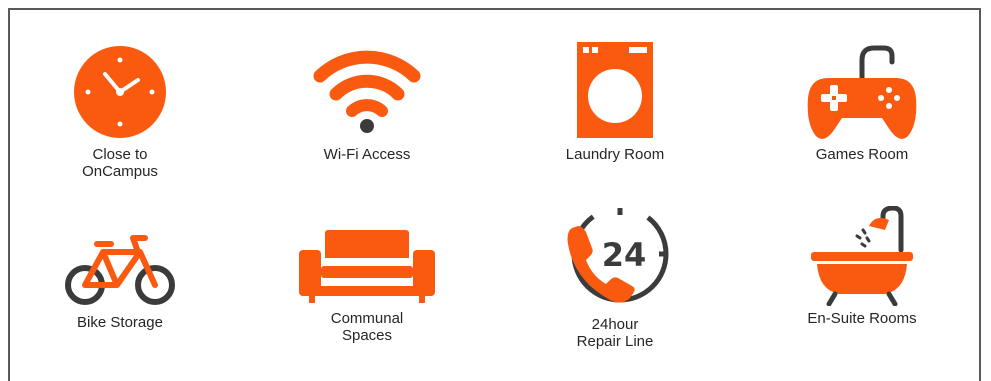 This screenshot has height=381, width=991. I want to click on feature-wifi-access: Wi-Fi Access, so click(367, 103).